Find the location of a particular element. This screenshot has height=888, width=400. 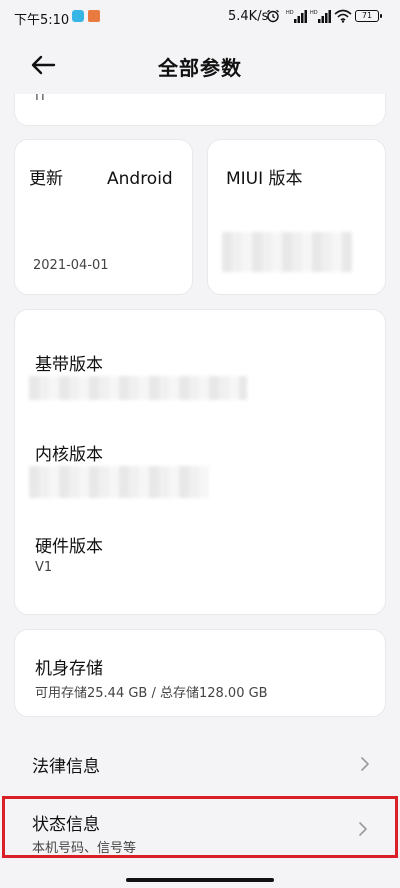

redacted-baseband-version is located at coordinates (138, 388).